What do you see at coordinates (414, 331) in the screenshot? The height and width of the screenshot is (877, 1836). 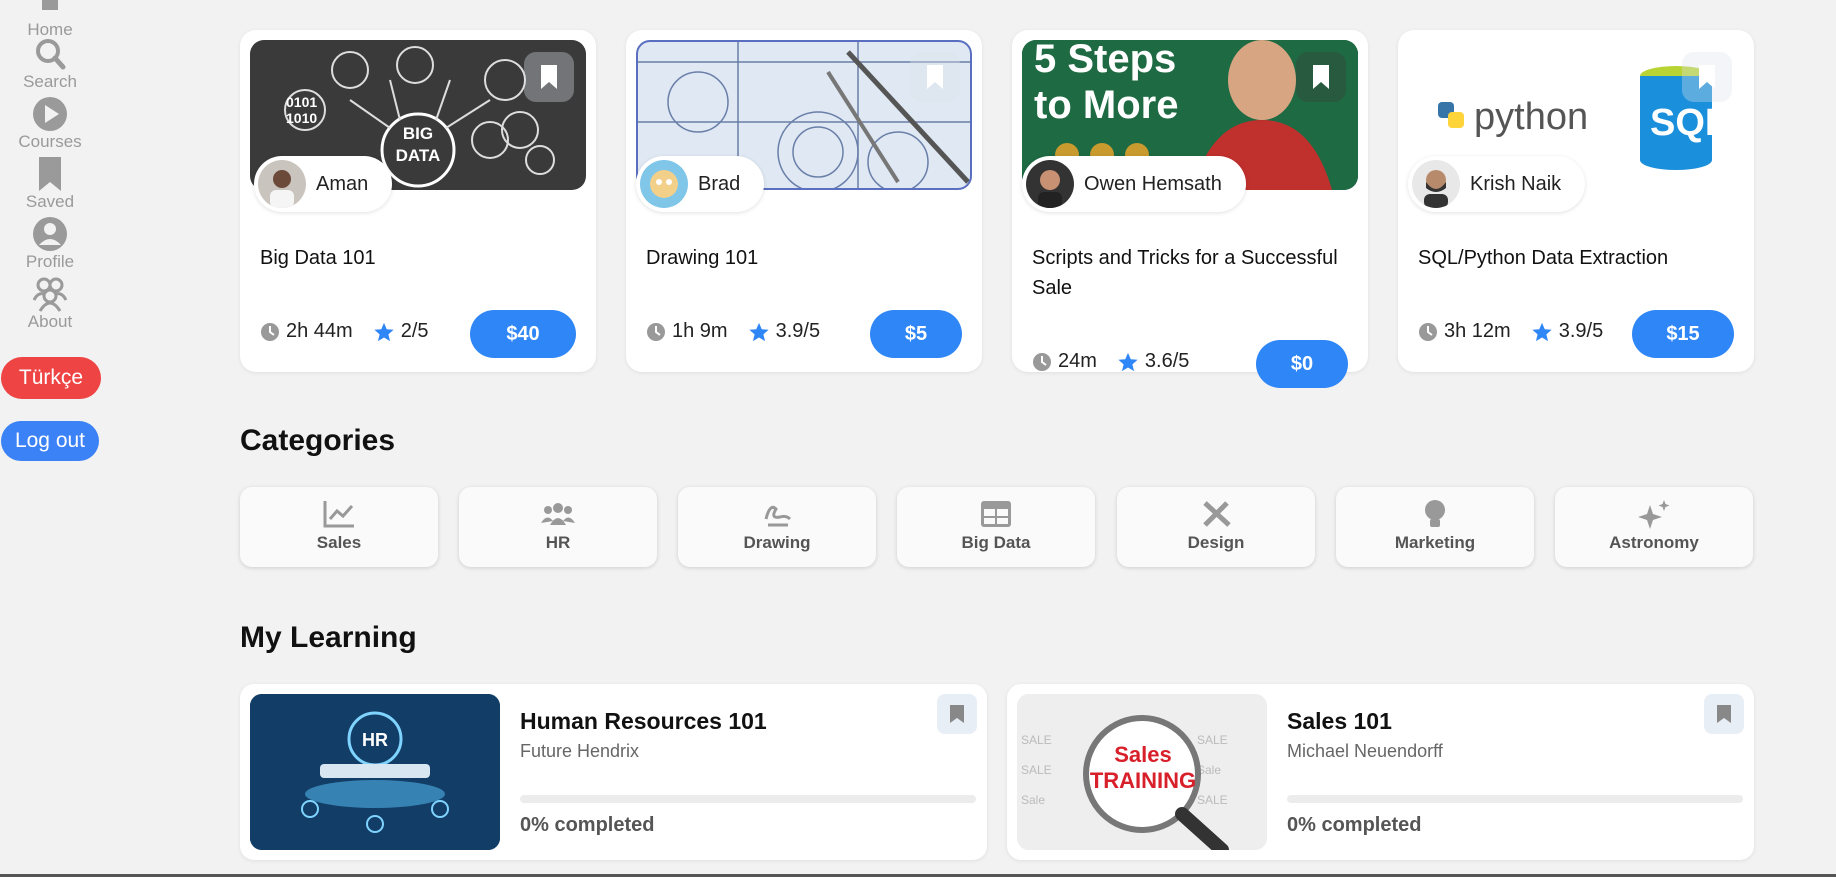 I see `rating-value: 2/5` at bounding box center [414, 331].